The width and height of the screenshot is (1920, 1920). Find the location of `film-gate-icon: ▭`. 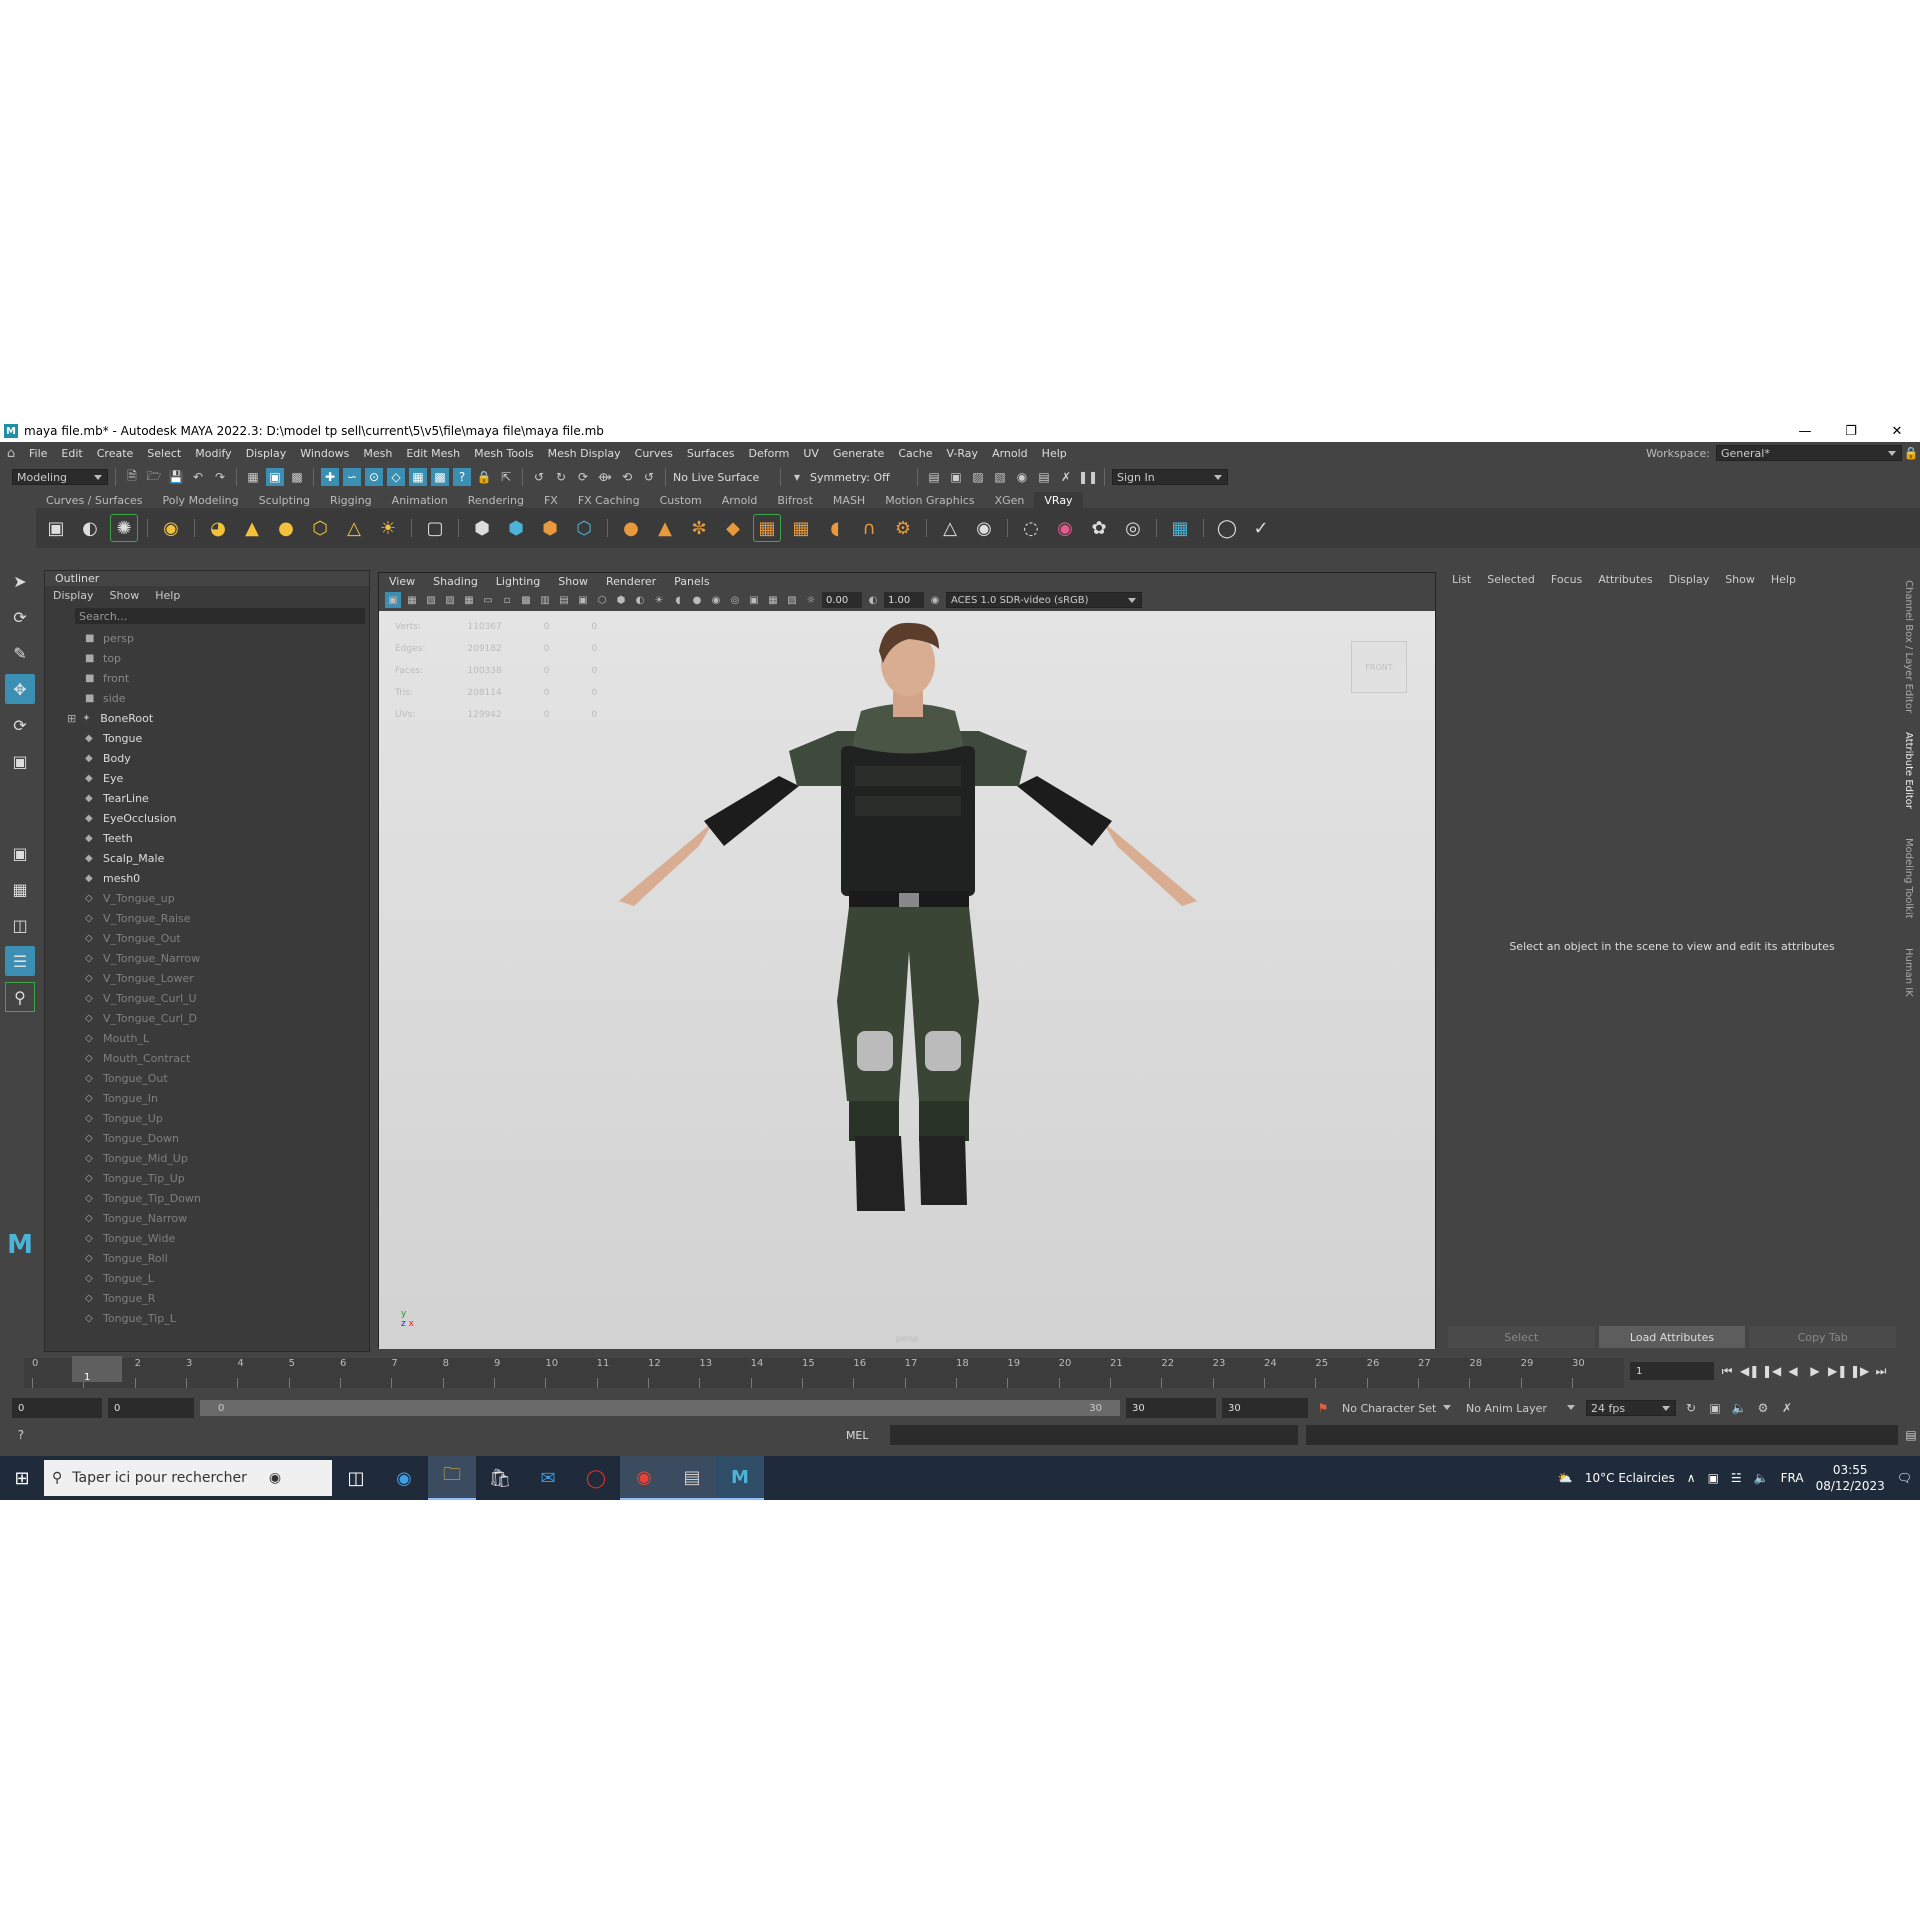

film-gate-icon: ▭ is located at coordinates (488, 600).